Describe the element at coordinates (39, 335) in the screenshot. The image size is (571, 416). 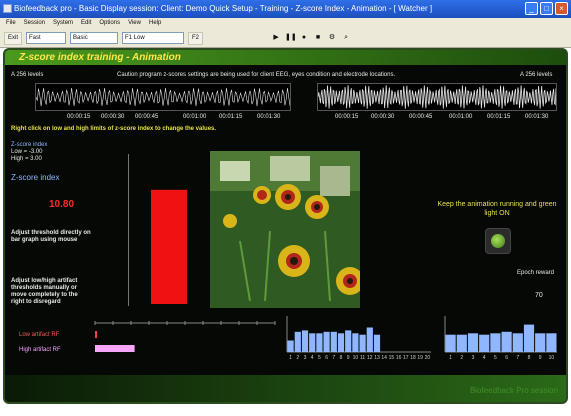
I see `low-artifact-label: Low artifact RF` at that location.